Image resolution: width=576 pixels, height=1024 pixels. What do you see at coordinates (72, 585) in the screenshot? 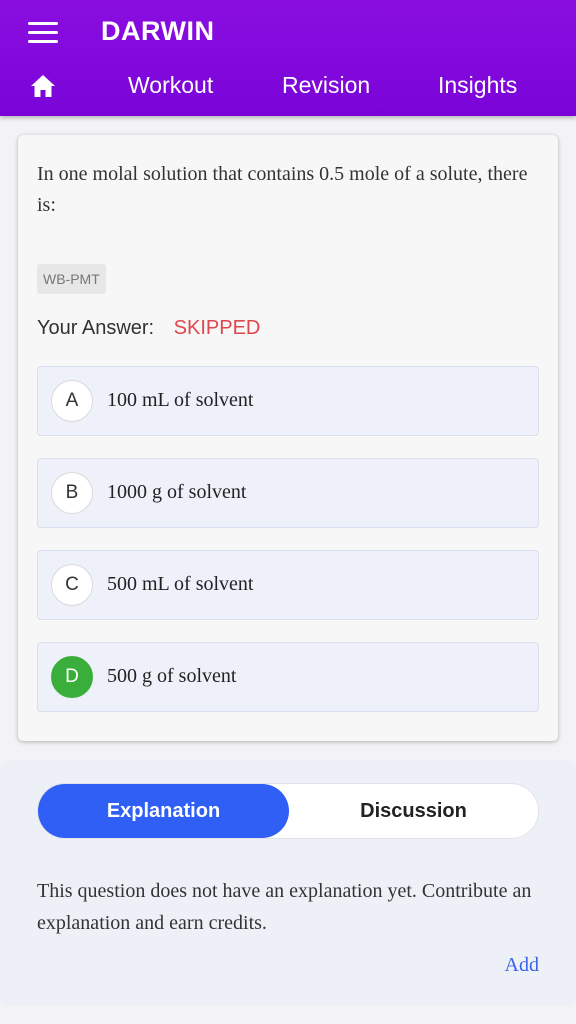
I see `option-letter: C` at bounding box center [72, 585].